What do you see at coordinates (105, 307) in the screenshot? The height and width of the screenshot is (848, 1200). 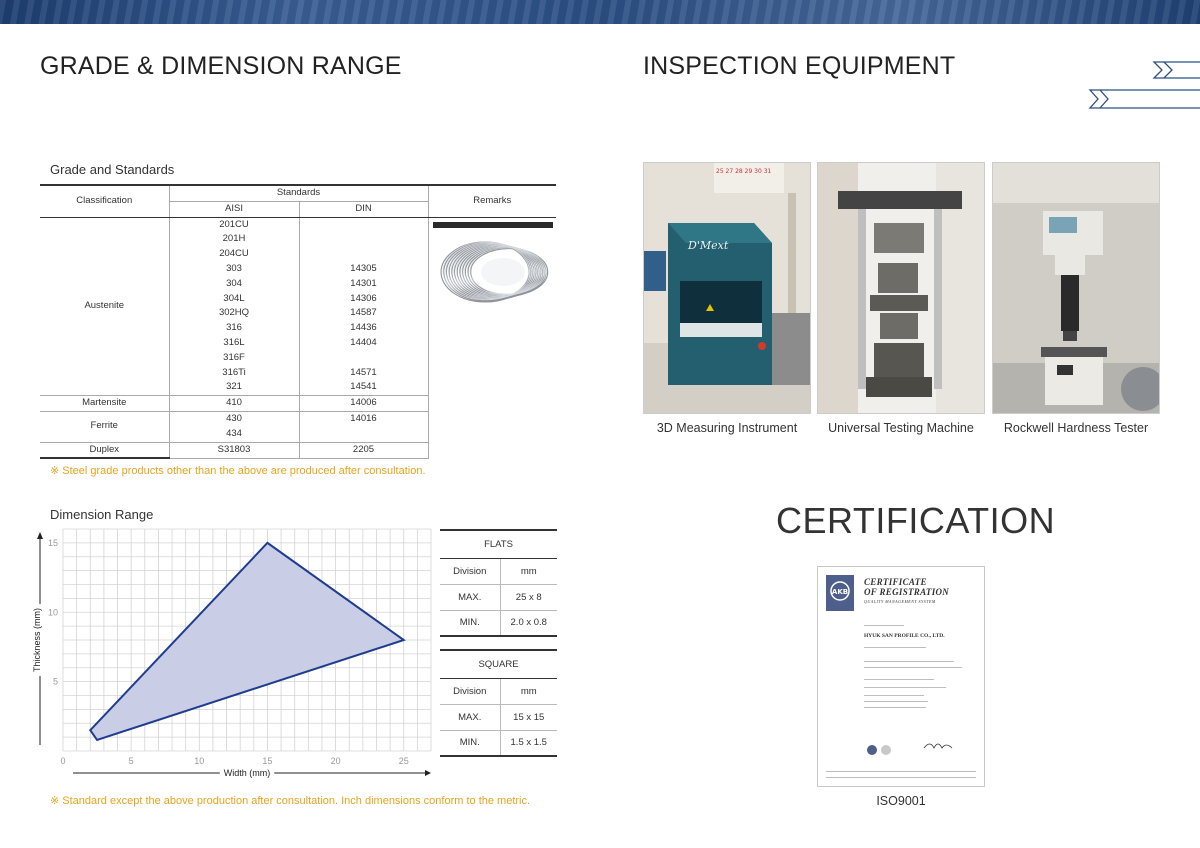 I see `classification-austenite: Austenite` at bounding box center [105, 307].